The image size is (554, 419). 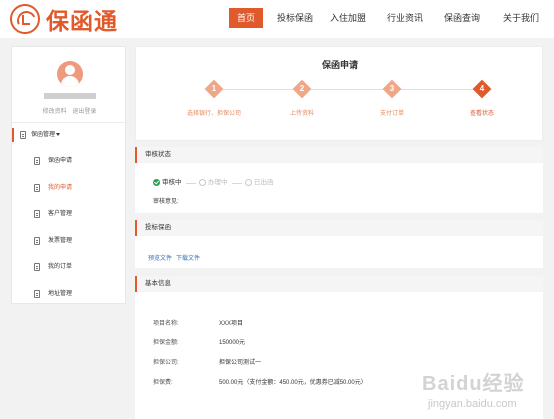 I want to click on sidebar-item-label: 保函申请, so click(x=60, y=161).